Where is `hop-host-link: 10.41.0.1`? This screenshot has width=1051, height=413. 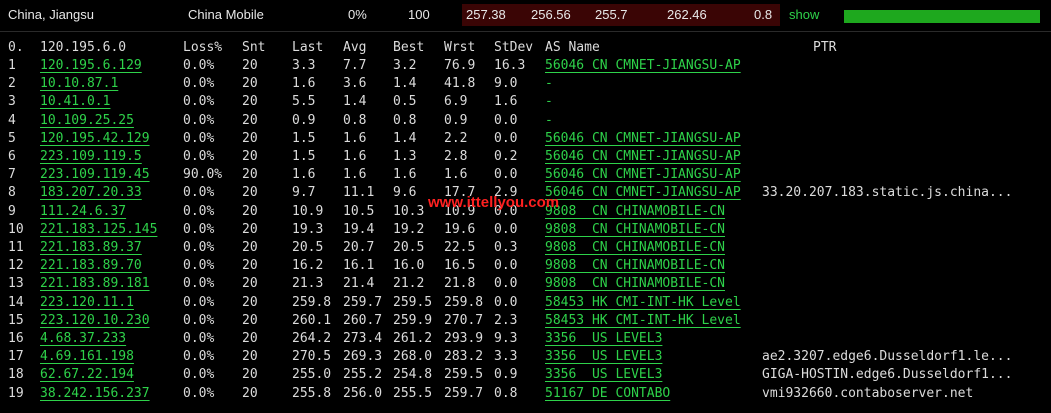
hop-host-link: 10.41.0.1 is located at coordinates (75, 101).